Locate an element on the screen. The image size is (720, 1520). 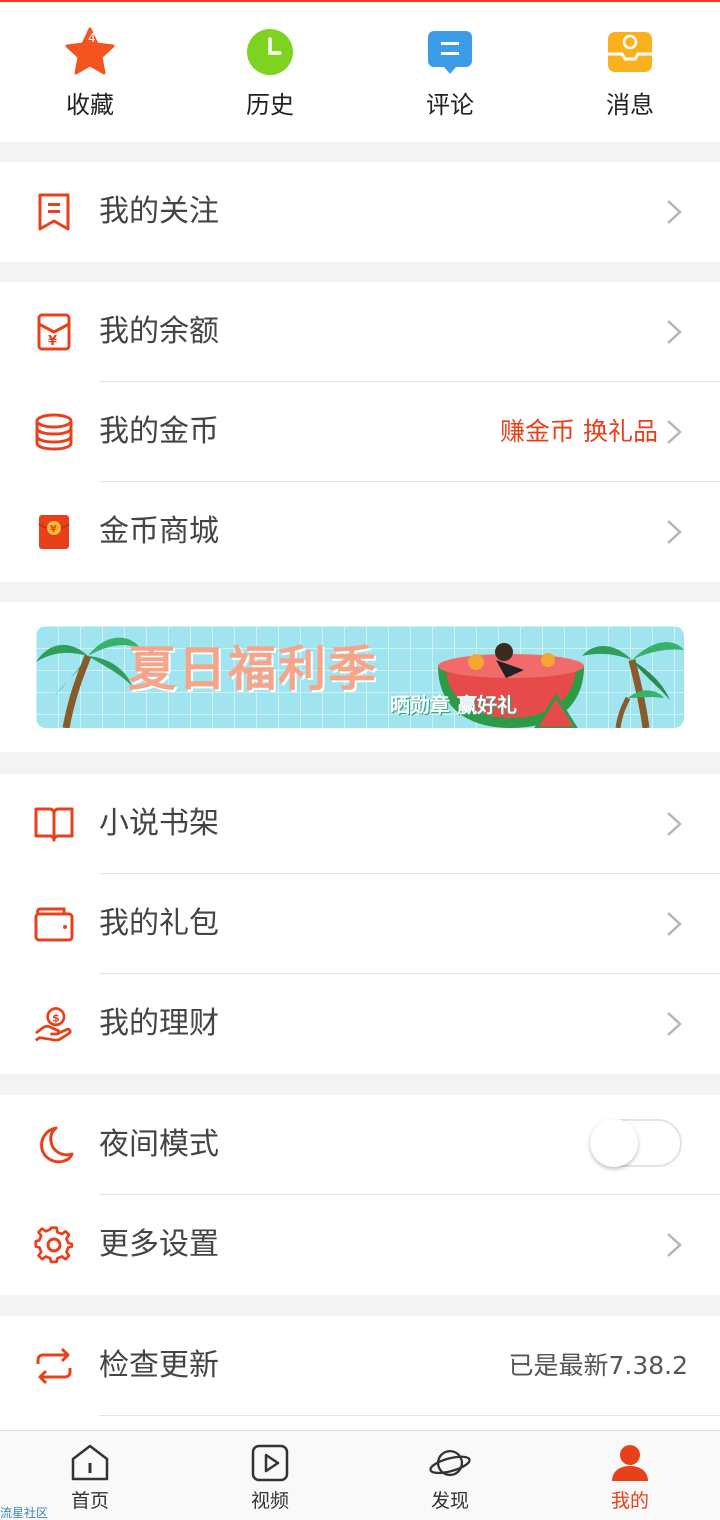
night-mode-toggle is located at coordinates (636, 1143).